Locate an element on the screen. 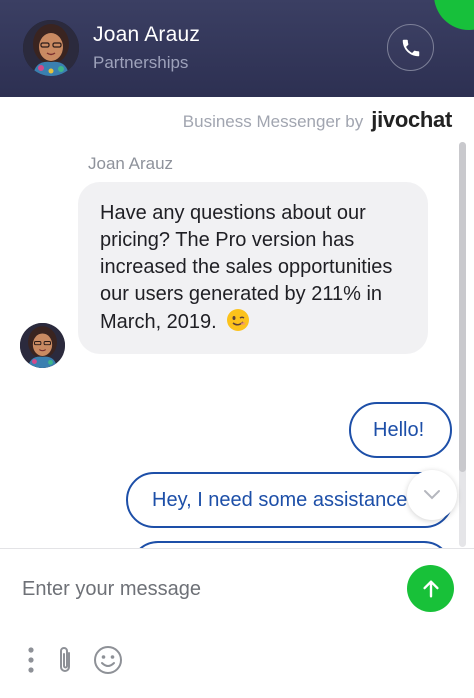  jivochat-logo: jivochat is located at coordinates (411, 120).